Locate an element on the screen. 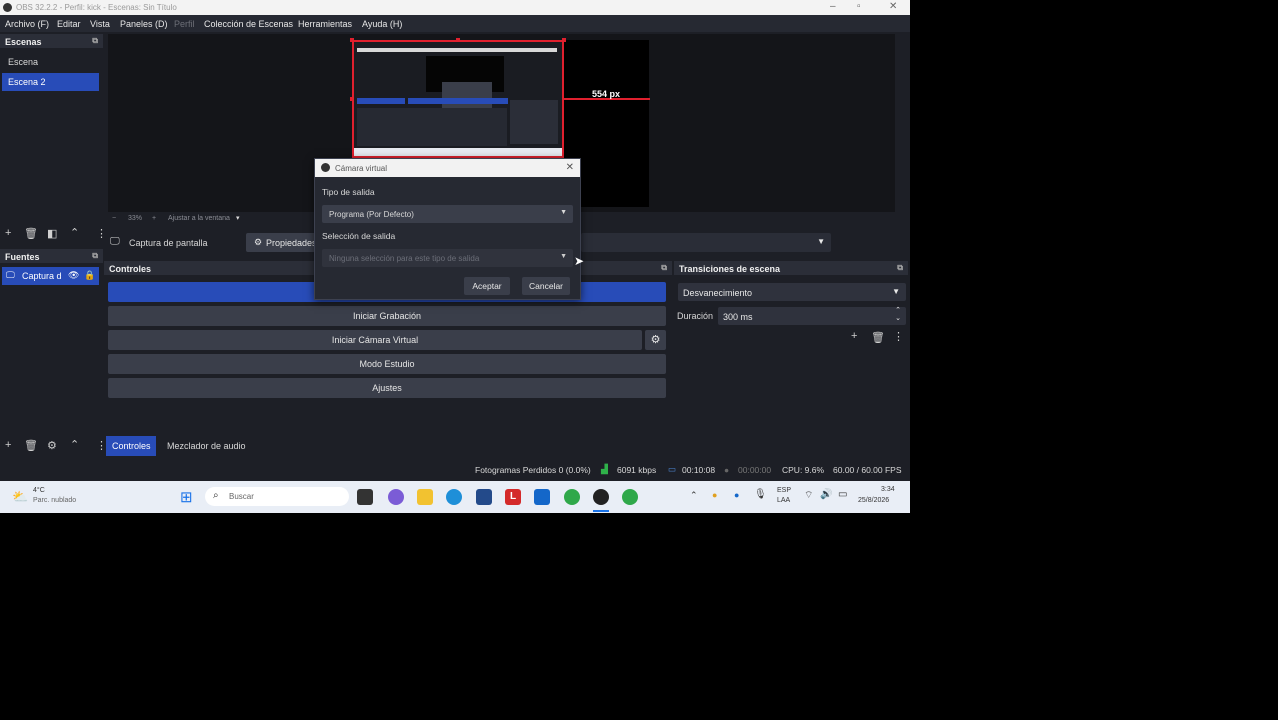  scenes-header: Escenas ⧉ is located at coordinates (51, 41).